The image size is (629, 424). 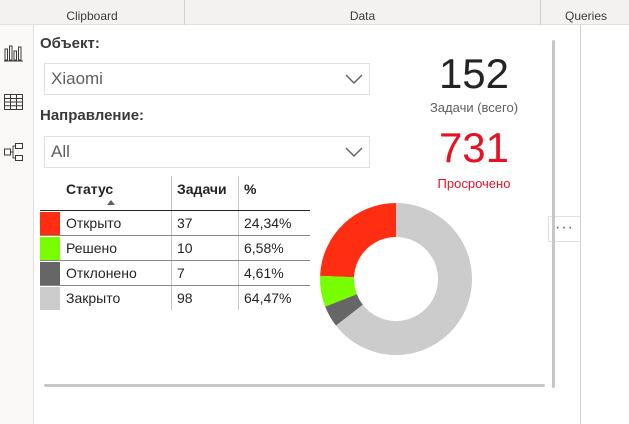 I want to click on tasks-cell: 37, so click(x=204, y=223).